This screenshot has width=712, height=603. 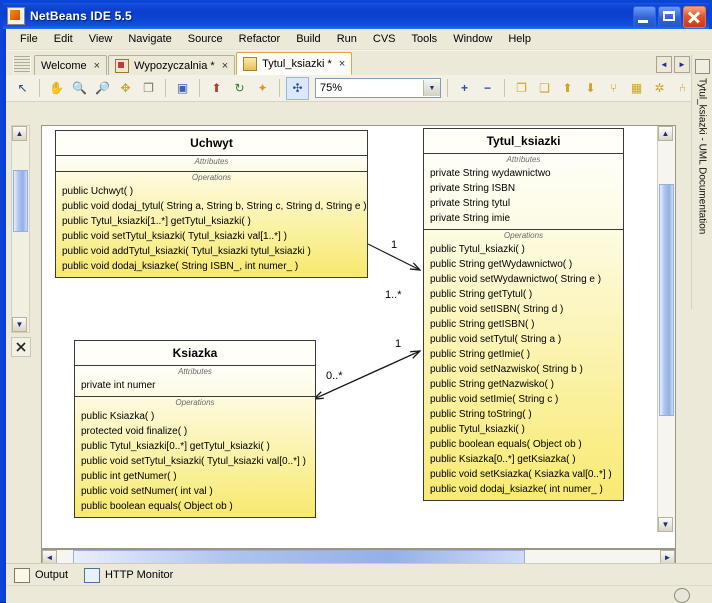 I want to click on zoom-in-tool: 🔎, so click(x=102, y=88).